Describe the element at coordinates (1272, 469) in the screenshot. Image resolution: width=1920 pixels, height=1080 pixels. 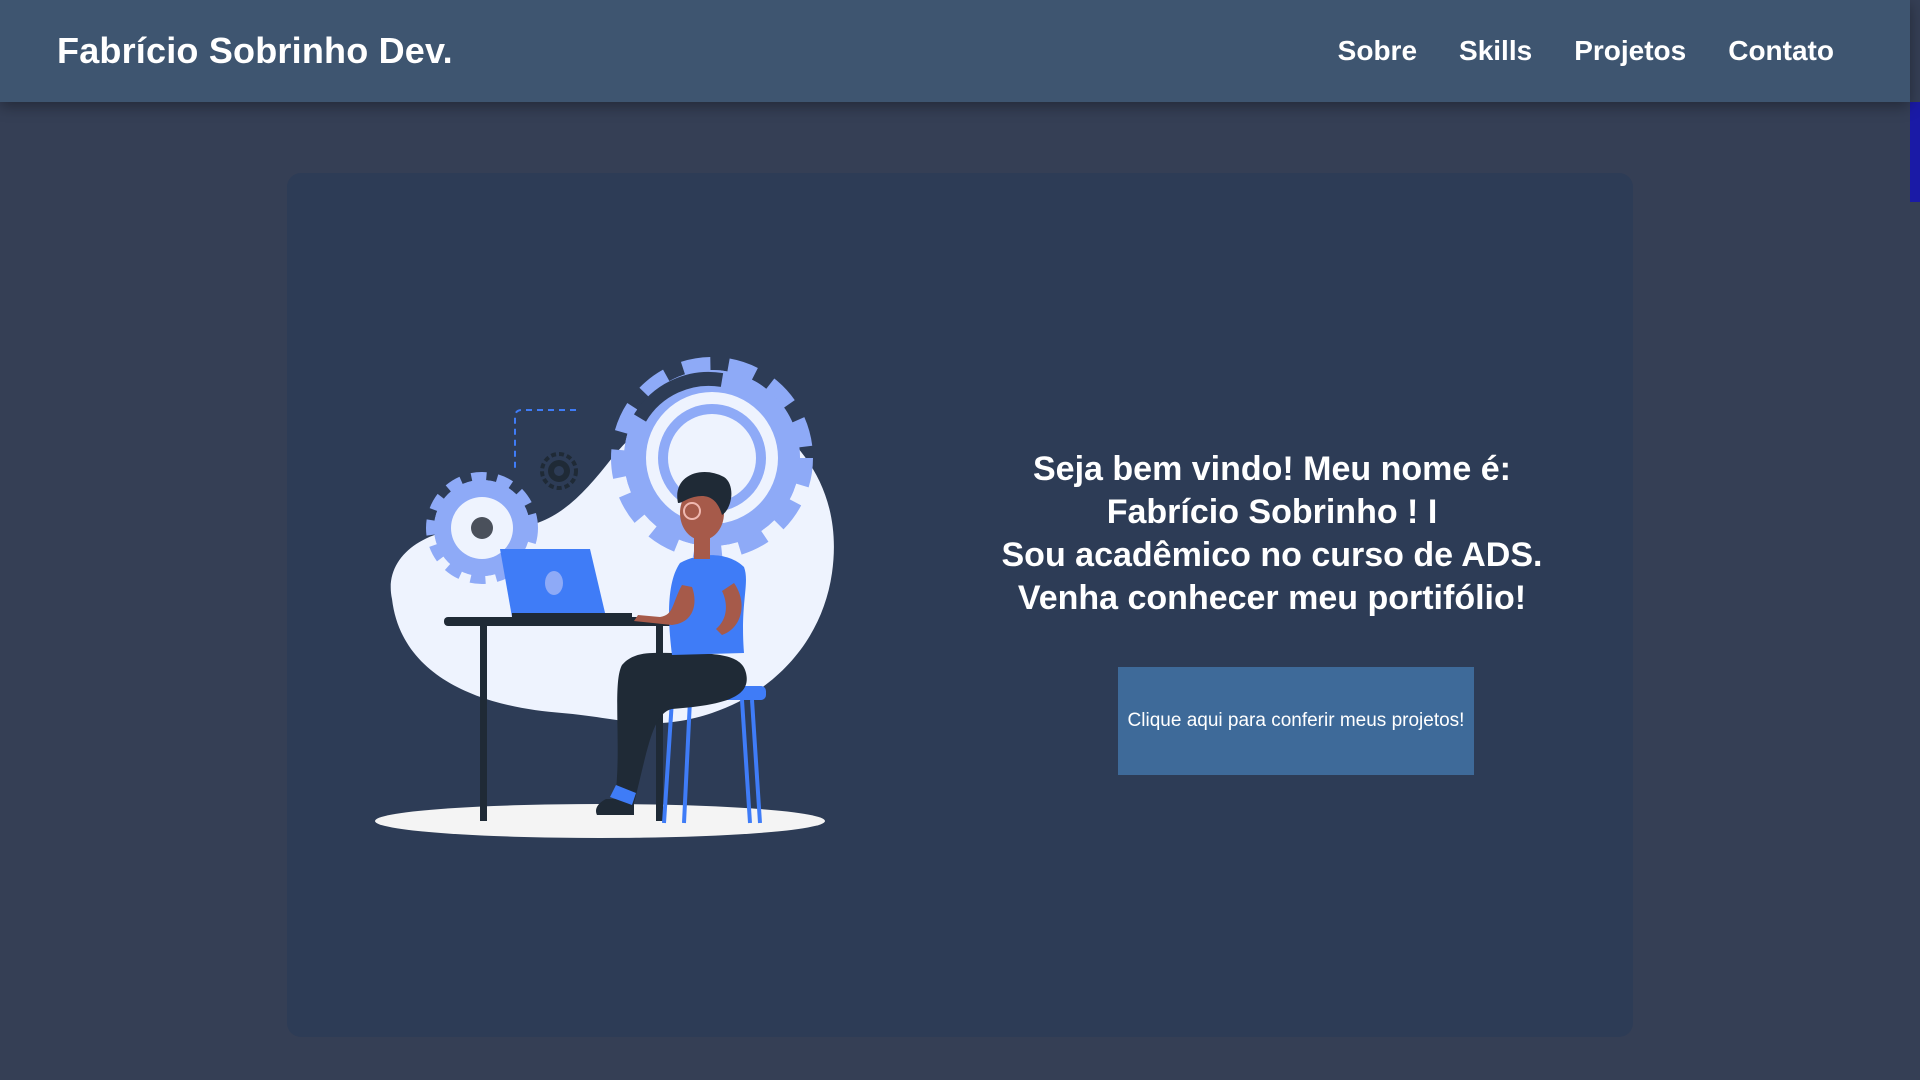
I see `hero-line-welcome: Seja bem vindo! Meu nome é:` at that location.